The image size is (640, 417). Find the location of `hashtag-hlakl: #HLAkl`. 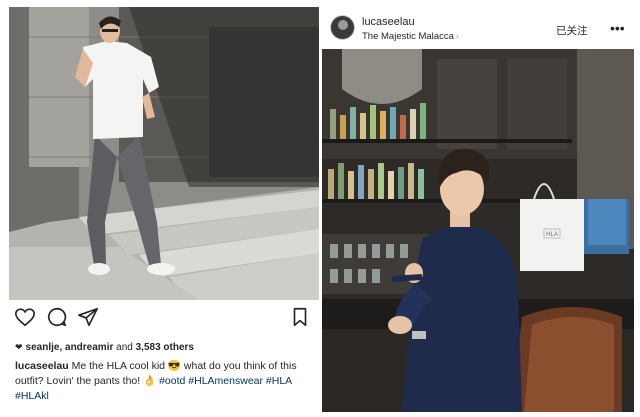

hashtag-hlakl: #HLAkl is located at coordinates (32, 396).